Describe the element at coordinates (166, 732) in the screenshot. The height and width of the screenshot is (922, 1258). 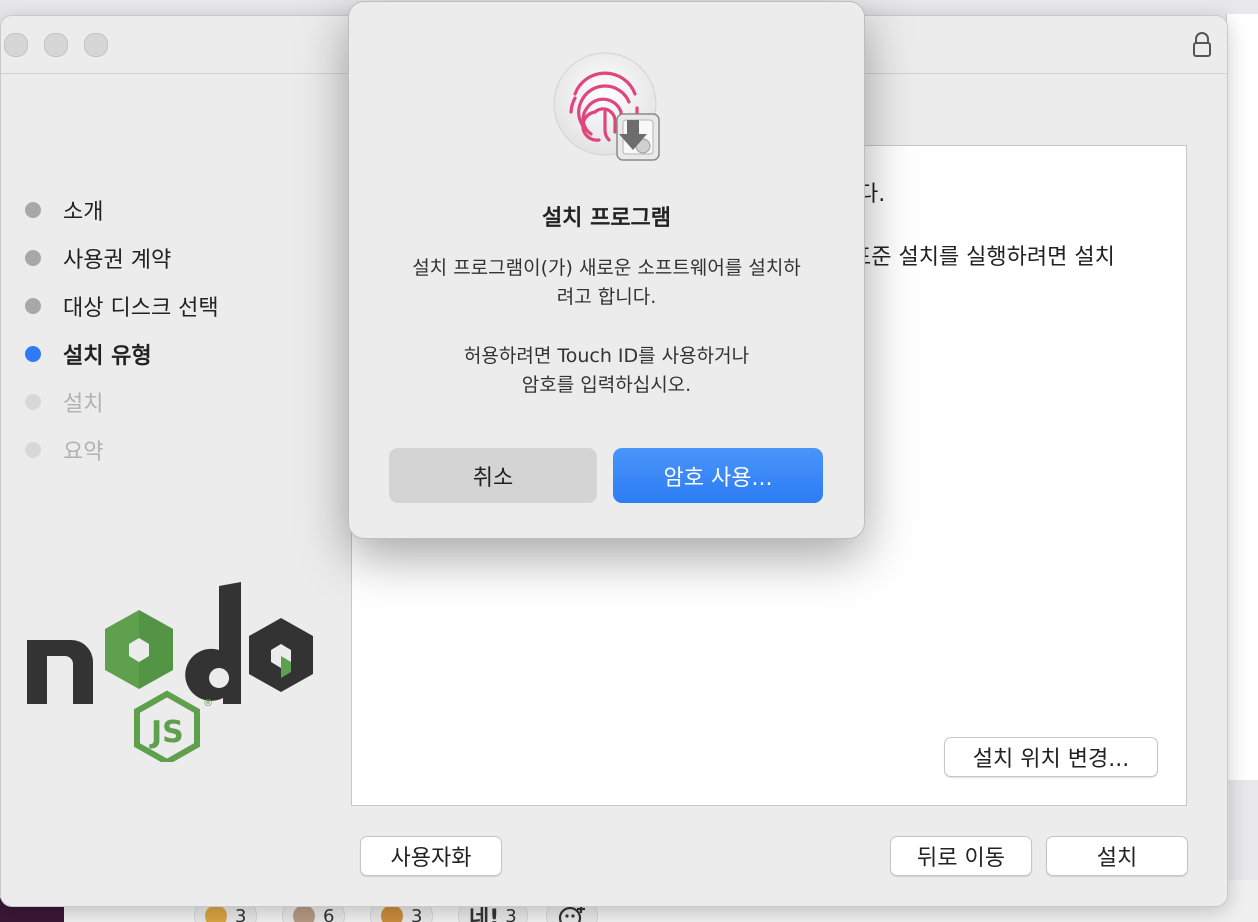
I see `svg-text: JS` at that location.